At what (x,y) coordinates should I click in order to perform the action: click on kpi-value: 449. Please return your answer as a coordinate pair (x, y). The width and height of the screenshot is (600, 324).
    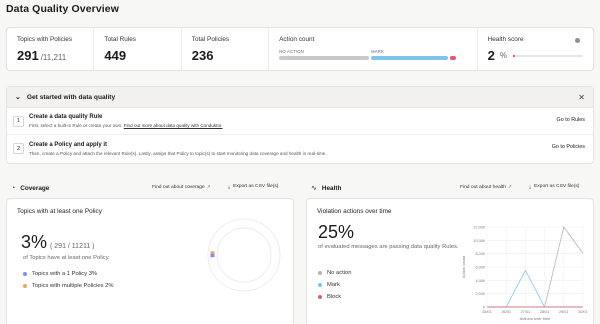
    Looking at the image, I should click on (115, 55).